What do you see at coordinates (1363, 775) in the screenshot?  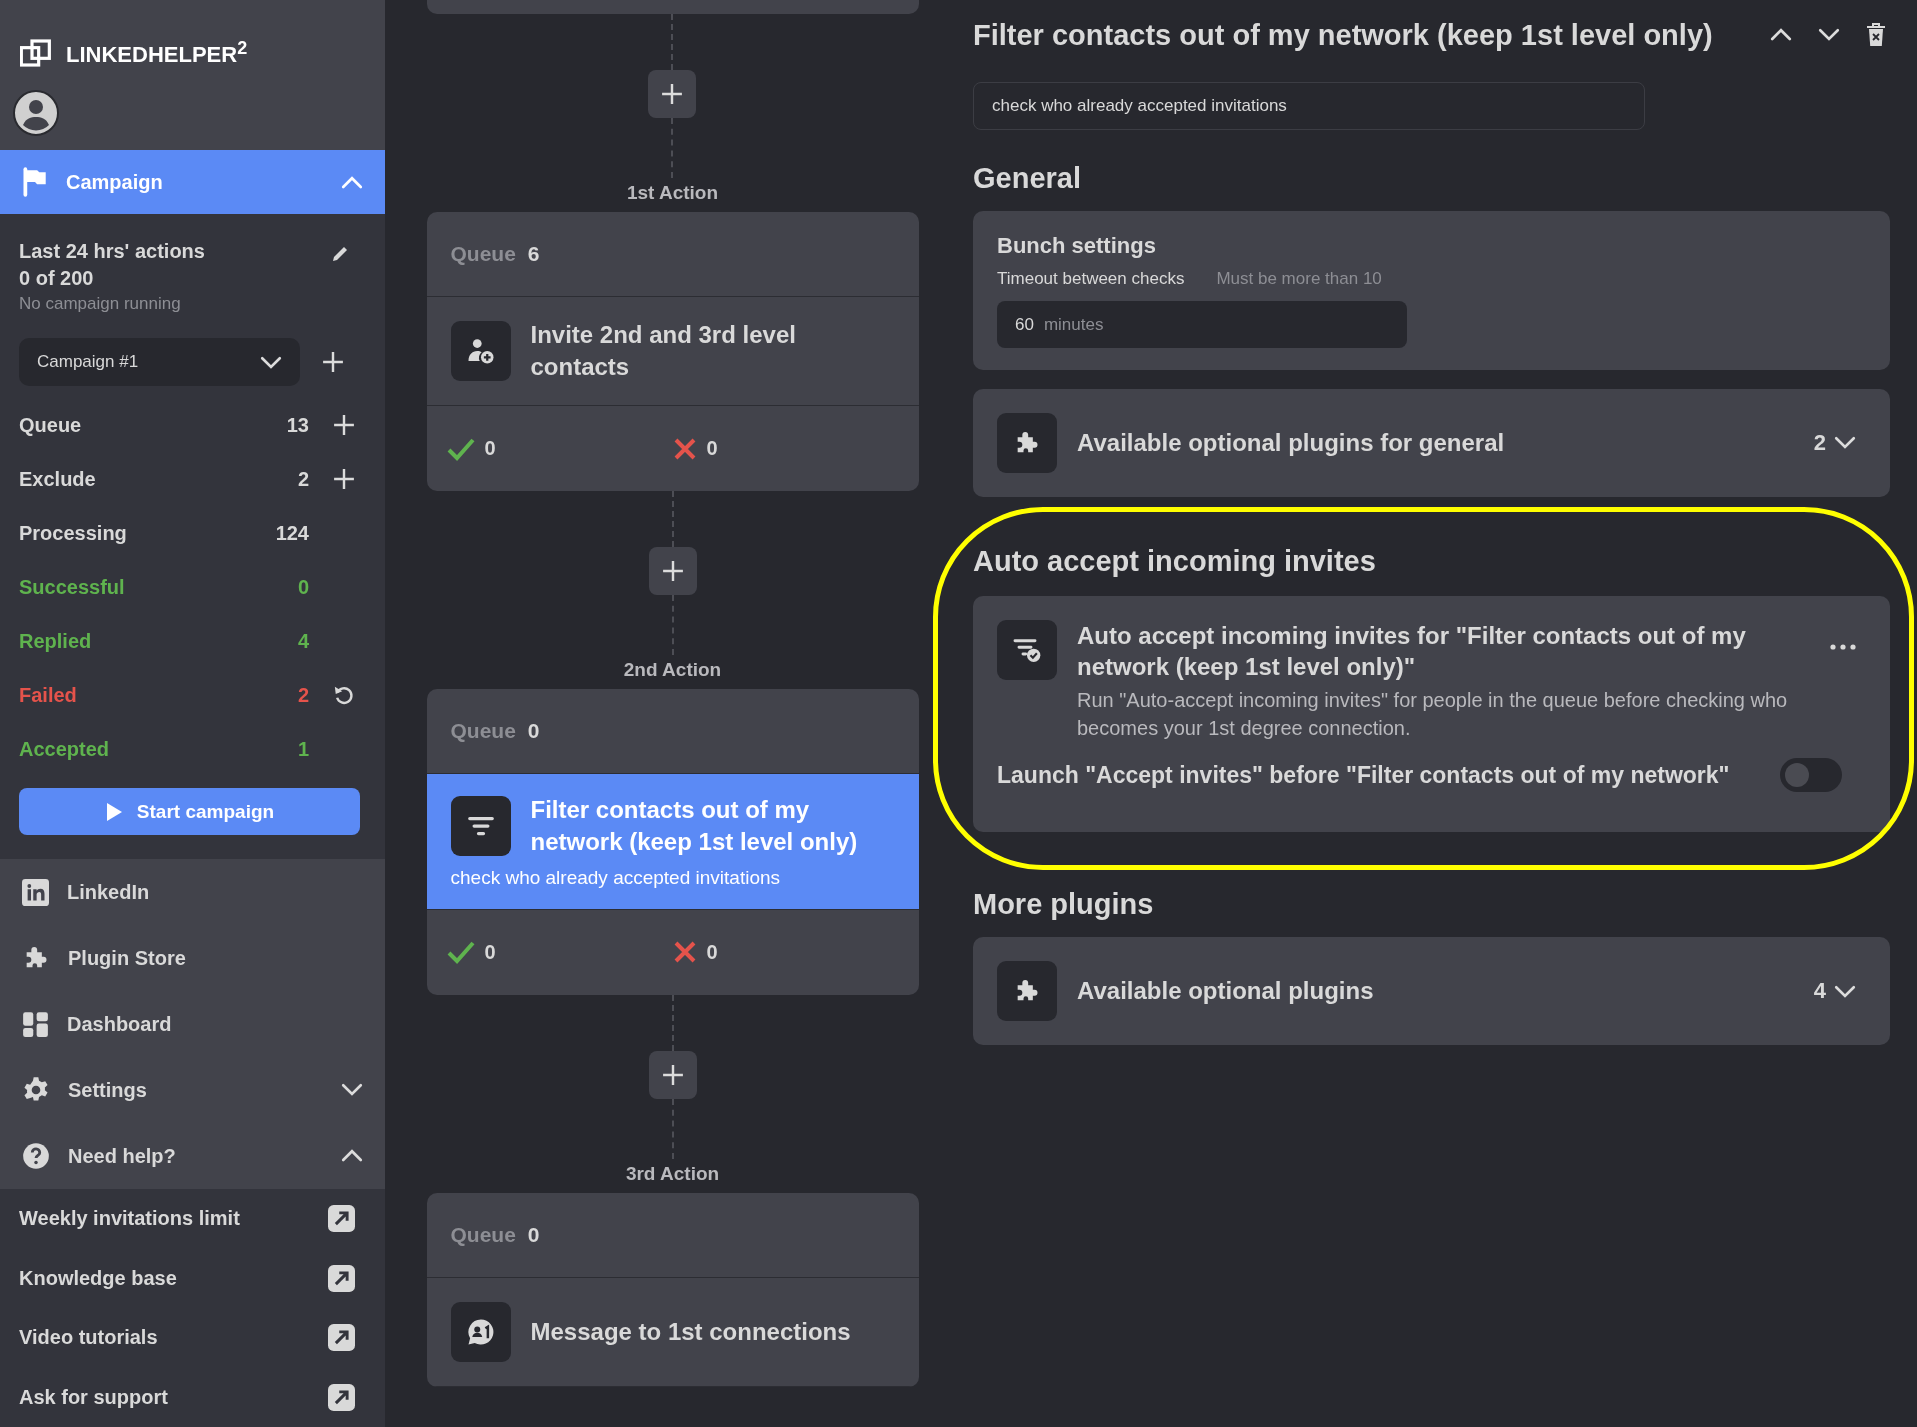 I see `toggle-label: Launch "Accept invites" before "Filter contacts out of my network"` at bounding box center [1363, 775].